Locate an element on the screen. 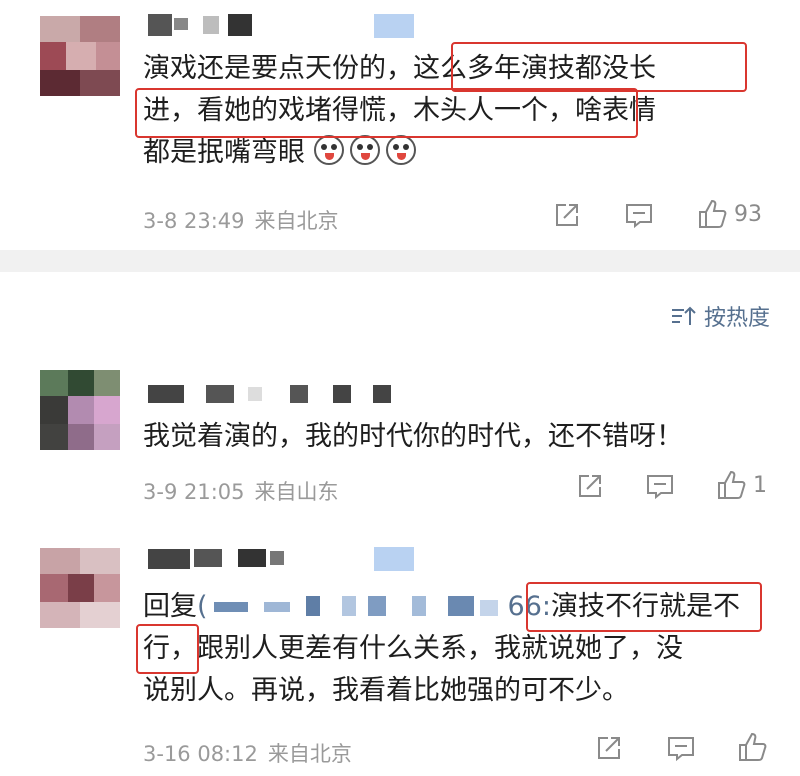  like-count: 1 is located at coordinates (760, 485).